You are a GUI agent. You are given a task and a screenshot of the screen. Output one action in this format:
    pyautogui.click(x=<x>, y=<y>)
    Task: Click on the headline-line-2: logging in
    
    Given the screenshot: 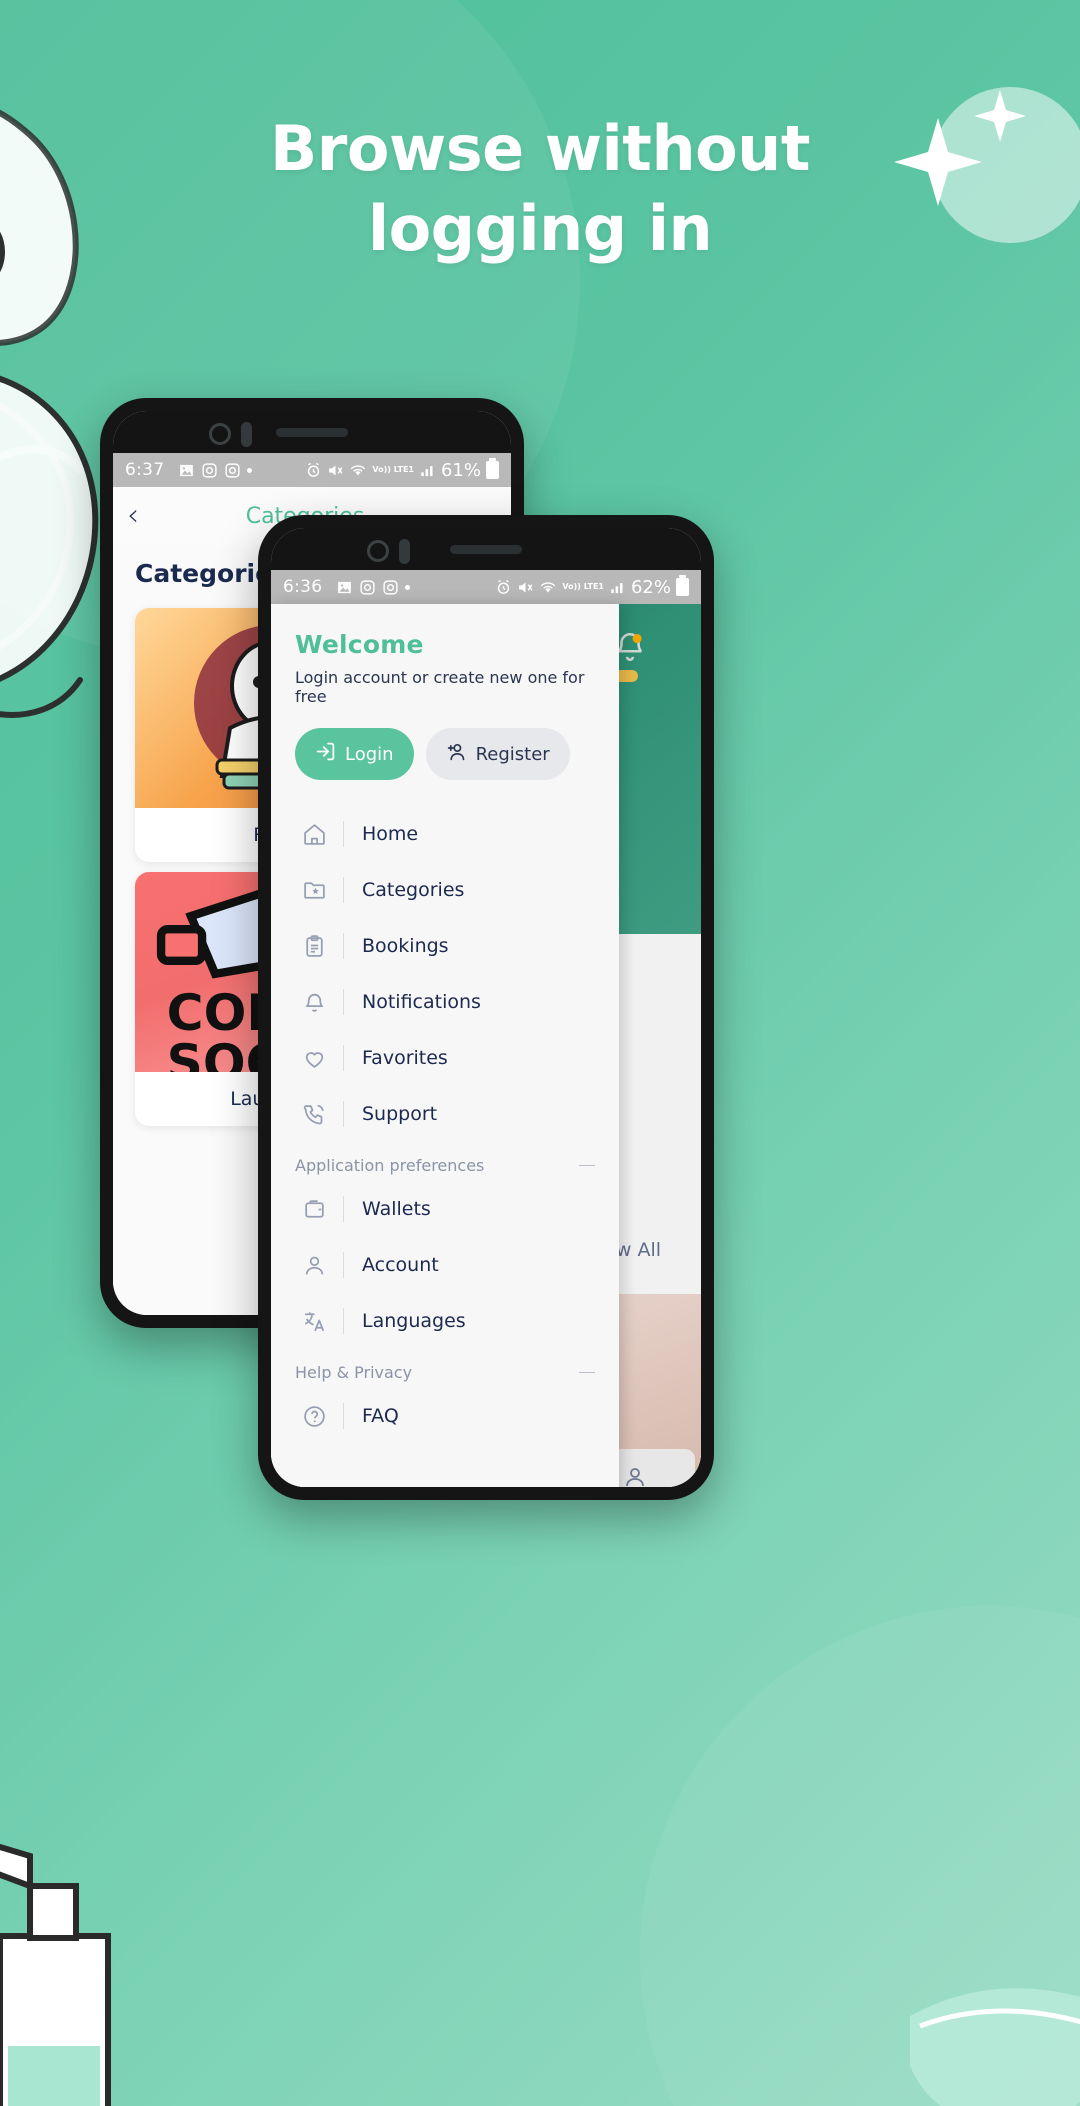 What is the action you would take?
    pyautogui.click(x=540, y=228)
    